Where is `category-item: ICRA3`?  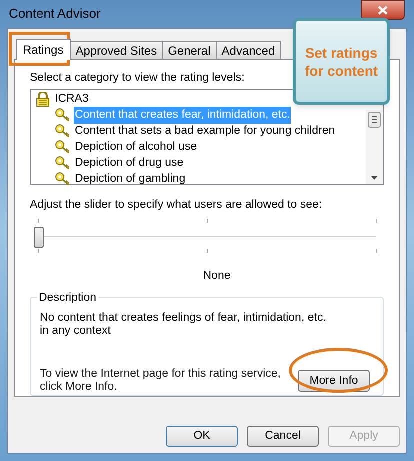 category-item: ICRA3 is located at coordinates (72, 99).